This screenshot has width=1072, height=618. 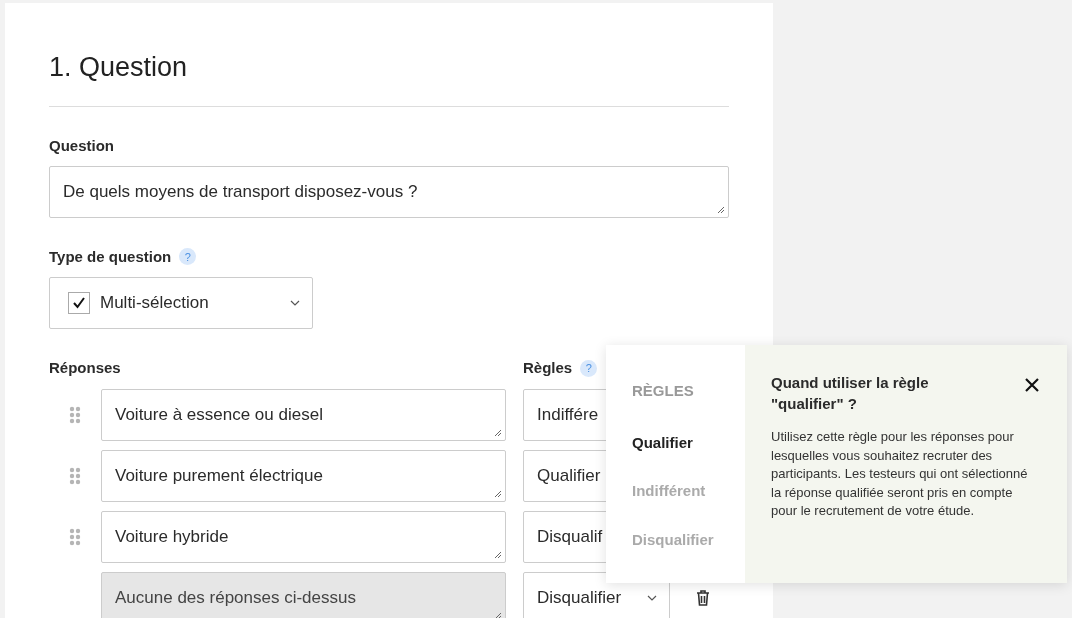 I want to click on question-type-select: Multi-sélection, so click(x=181, y=303).